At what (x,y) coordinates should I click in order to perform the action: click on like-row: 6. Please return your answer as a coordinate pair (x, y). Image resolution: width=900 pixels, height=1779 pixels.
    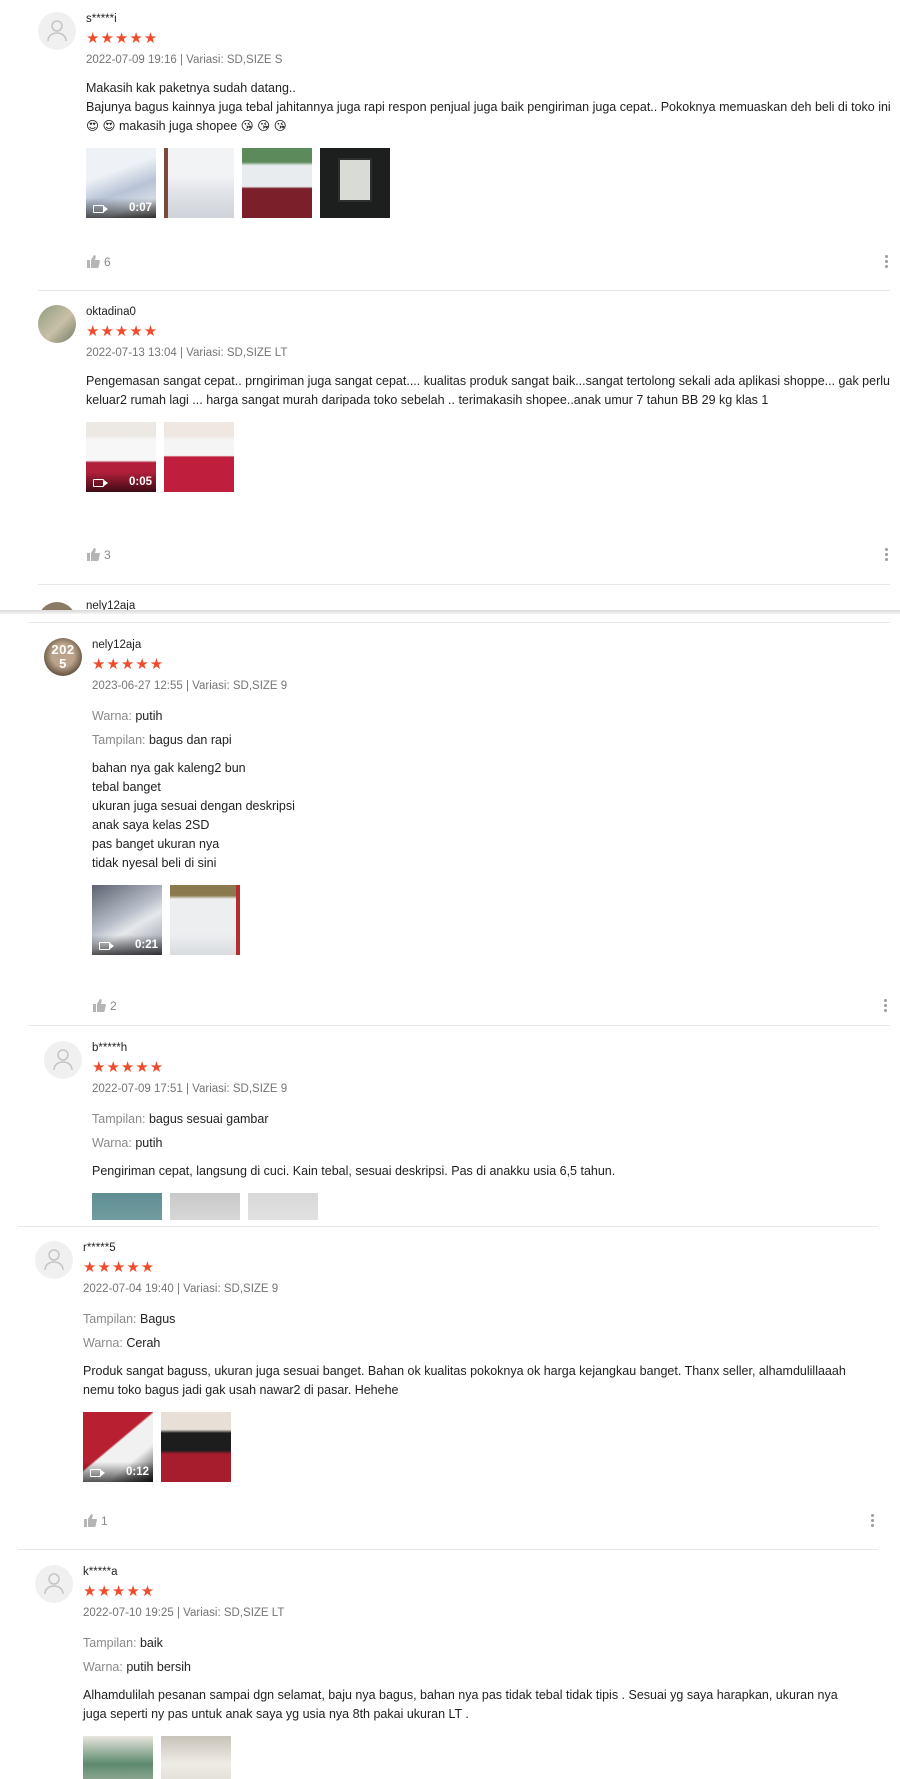
    Looking at the image, I should click on (493, 262).